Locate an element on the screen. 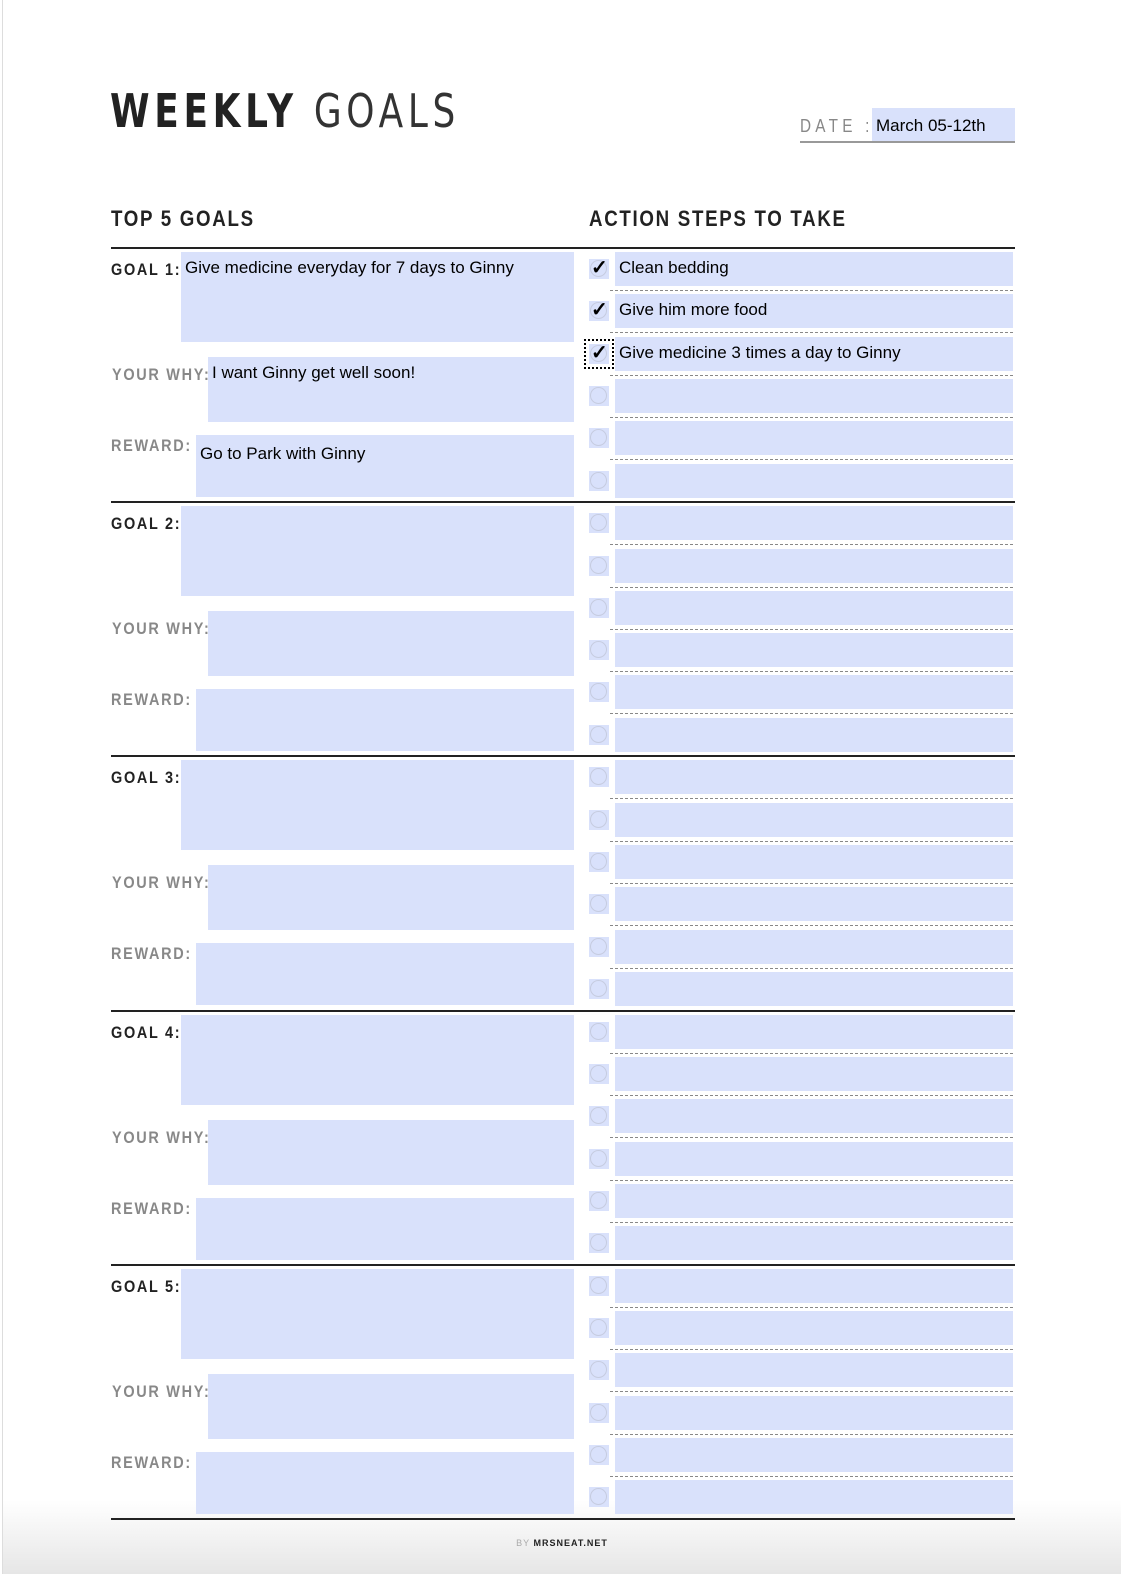 This screenshot has height=1574, width=1122. why-label: YOUR WHY: is located at coordinates (161, 629).